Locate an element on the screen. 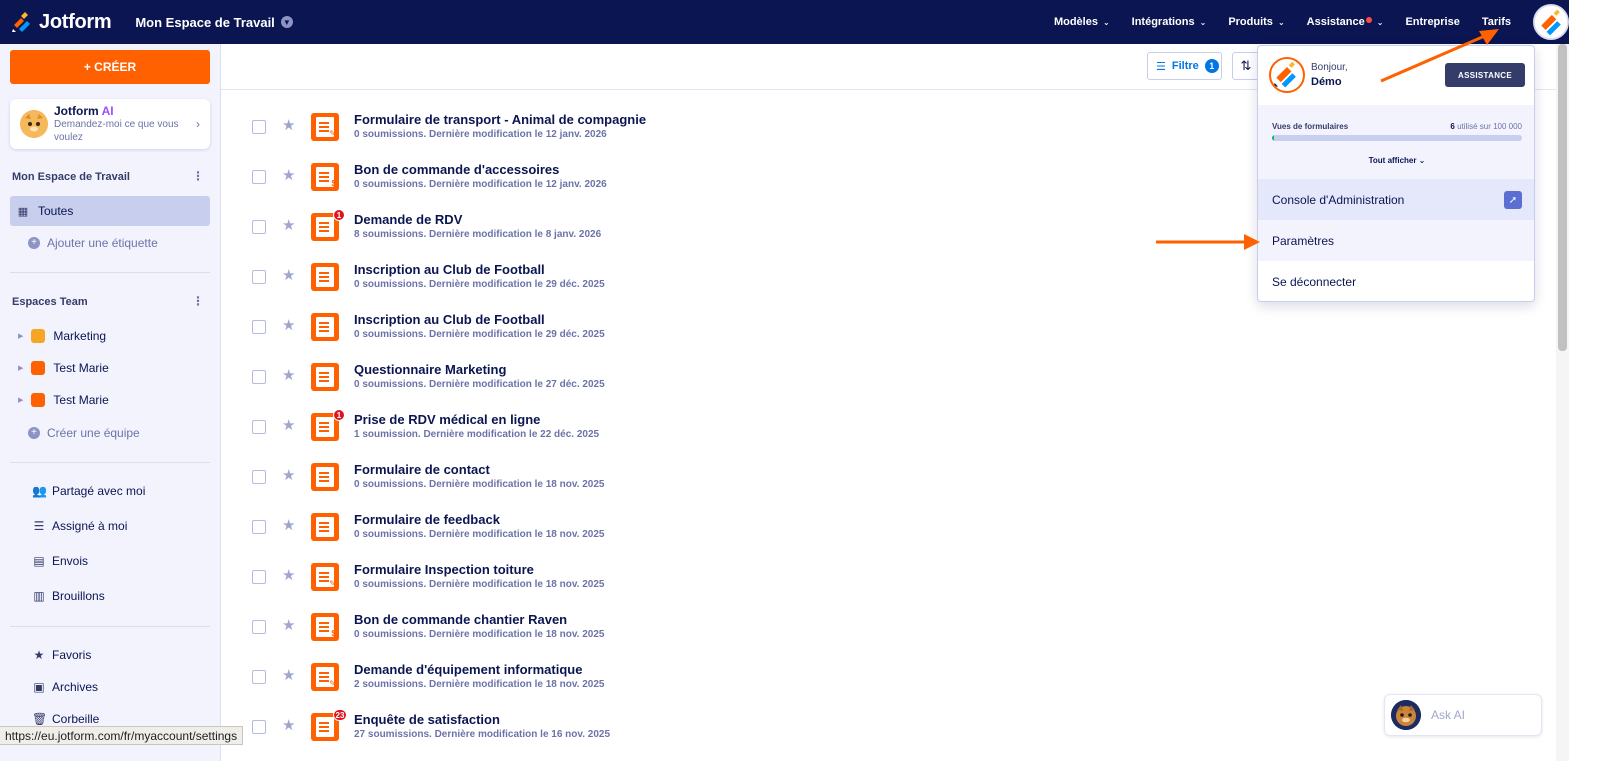 The width and height of the screenshot is (1599, 761). ask-ai-button: Ask AI is located at coordinates (1463, 715).